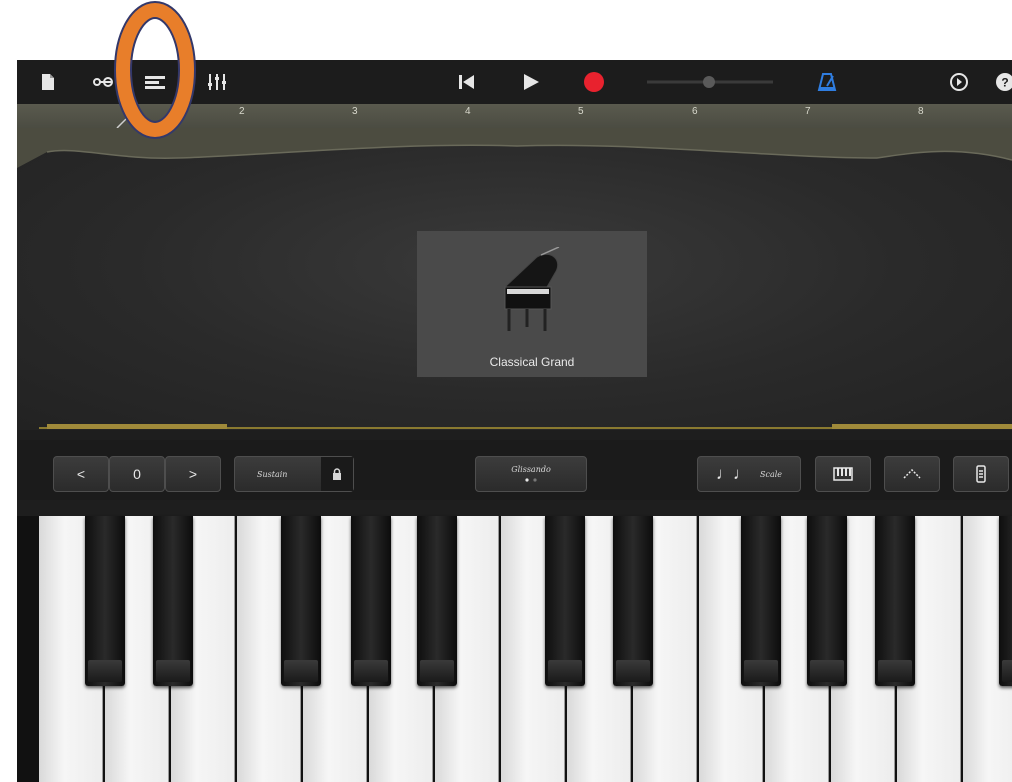 The image size is (1012, 782). Describe the element at coordinates (808, 111) in the screenshot. I see `ruler-bar-label: 7` at that location.